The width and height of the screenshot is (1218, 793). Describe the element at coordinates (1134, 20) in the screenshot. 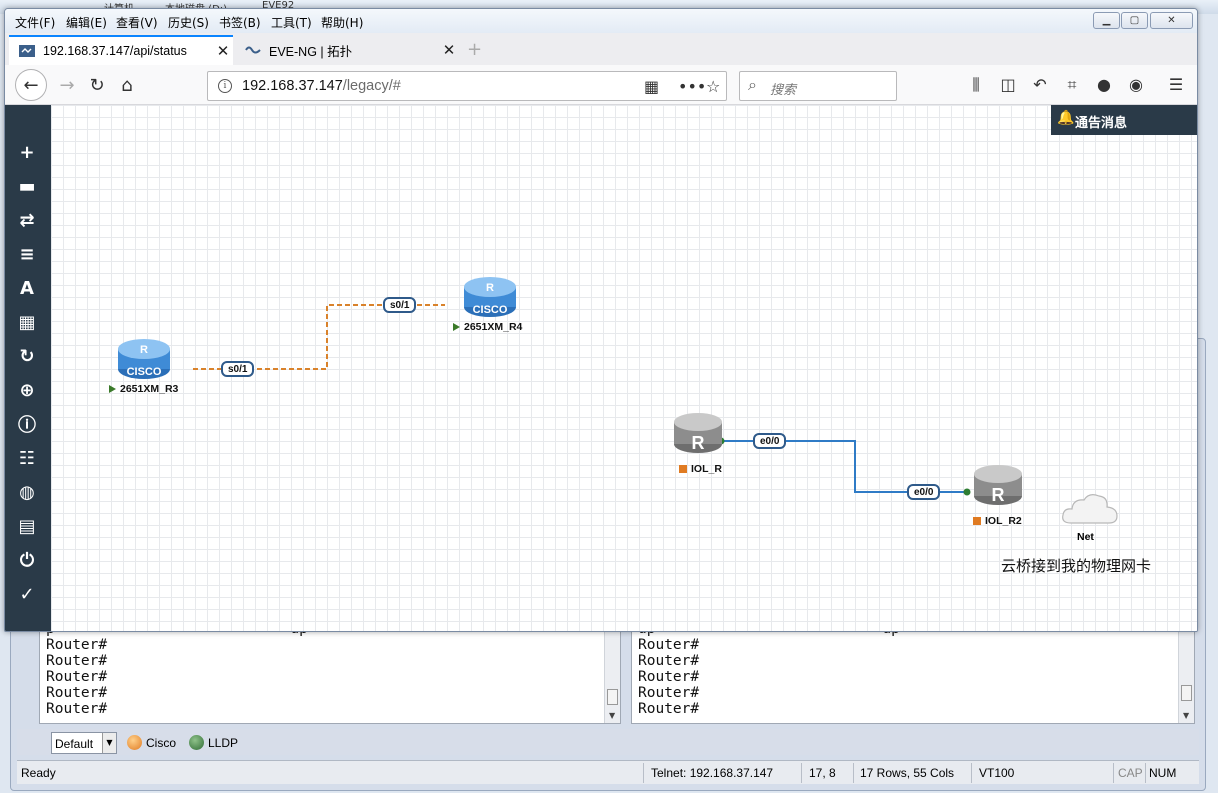

I see `maximize-icon: ▢` at that location.